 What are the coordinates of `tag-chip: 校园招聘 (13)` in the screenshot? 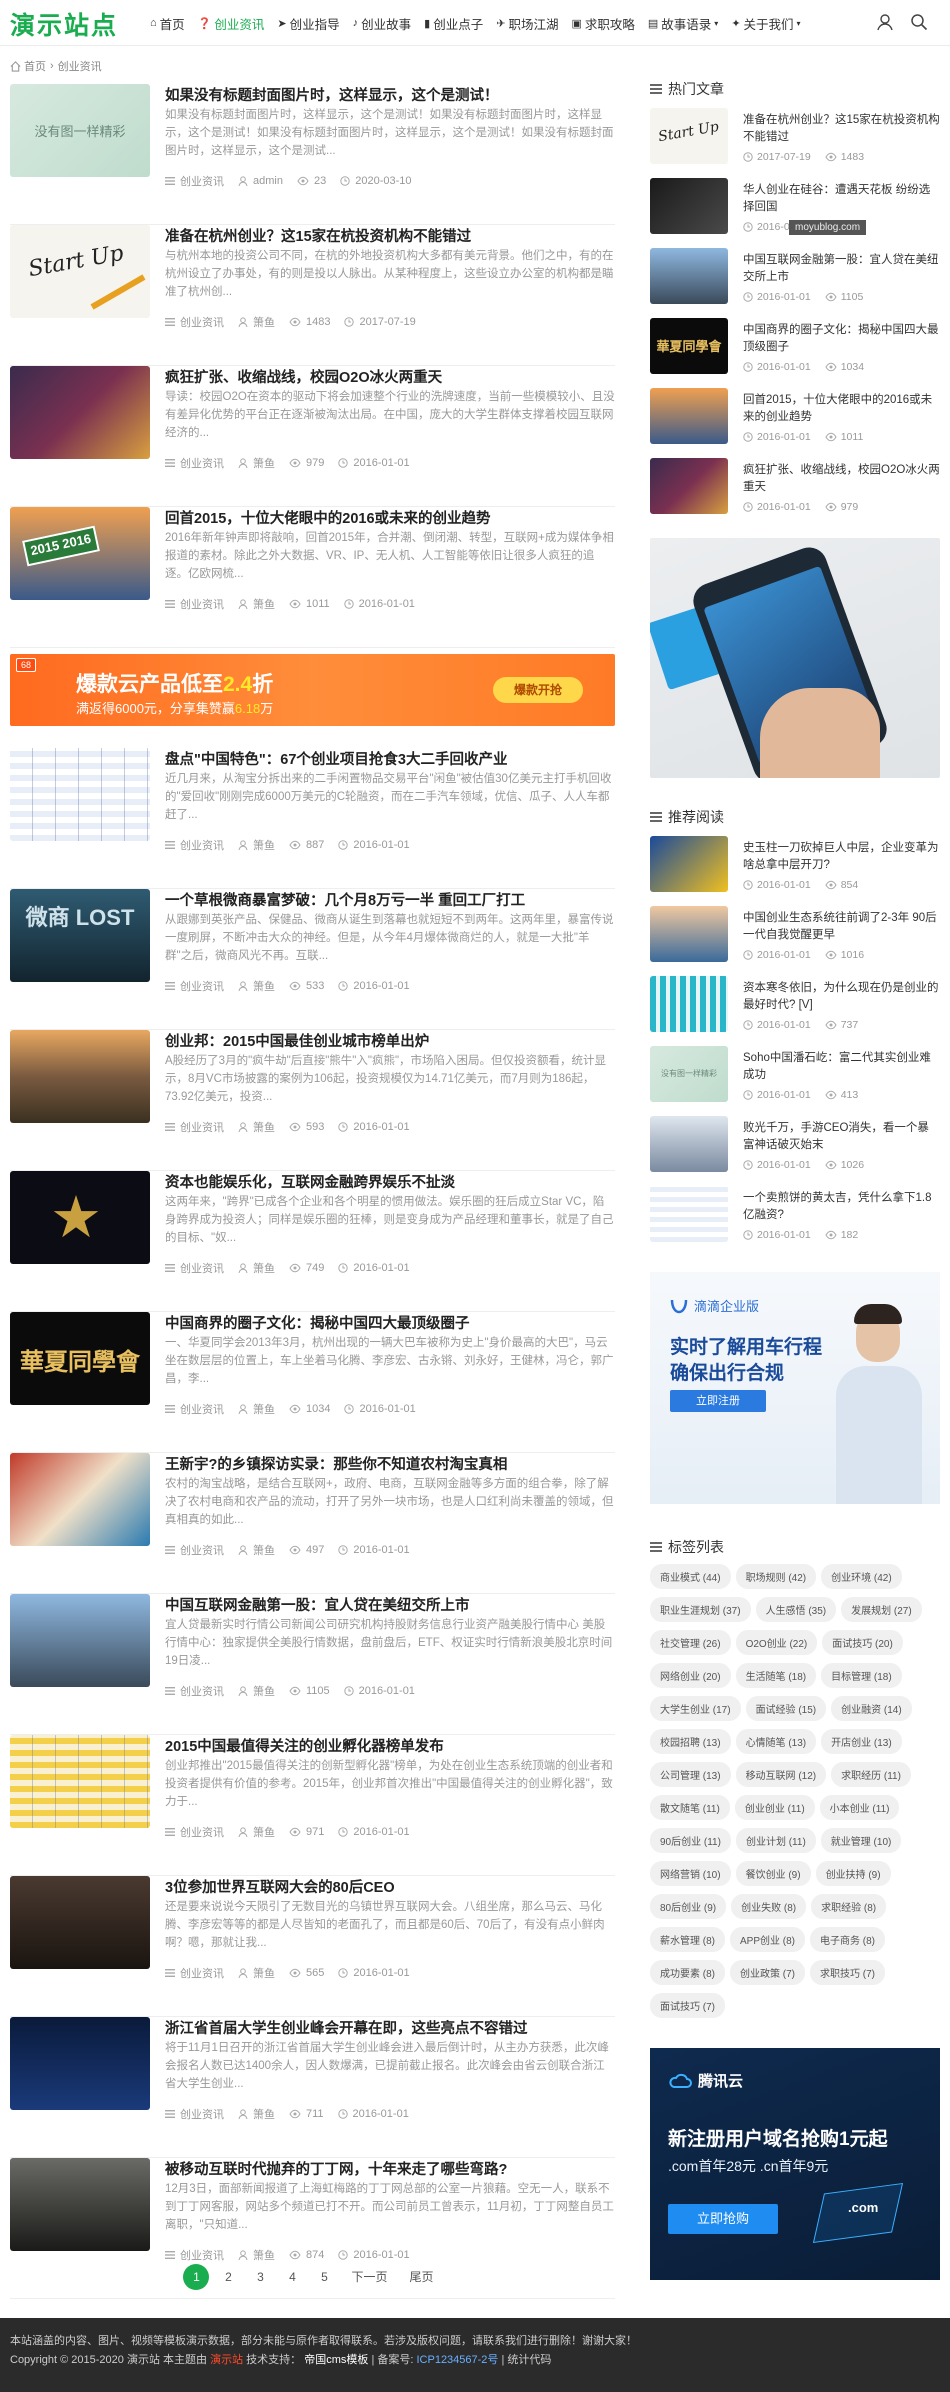 It's located at (690, 1741).